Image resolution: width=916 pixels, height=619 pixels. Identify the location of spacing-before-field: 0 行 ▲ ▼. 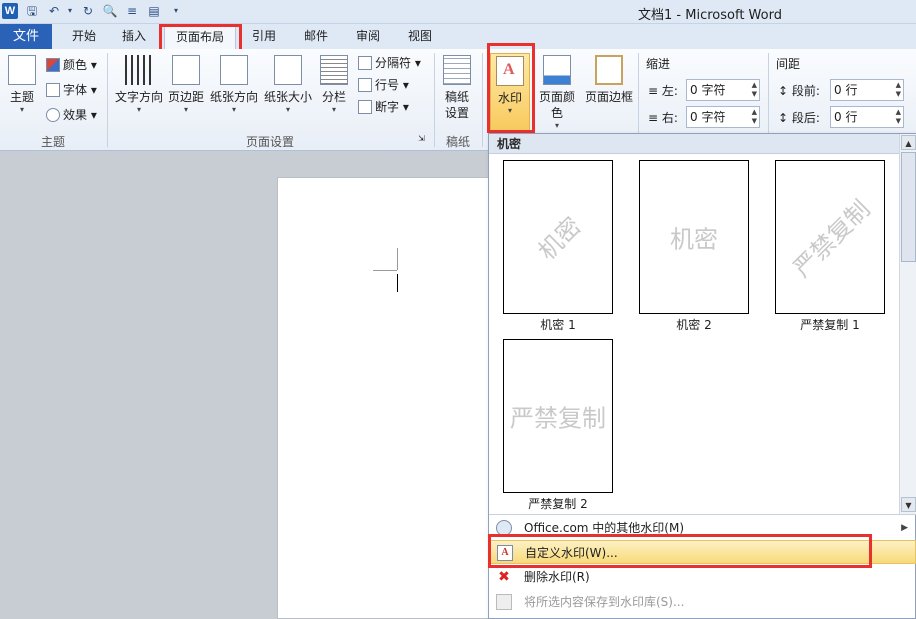
(867, 90).